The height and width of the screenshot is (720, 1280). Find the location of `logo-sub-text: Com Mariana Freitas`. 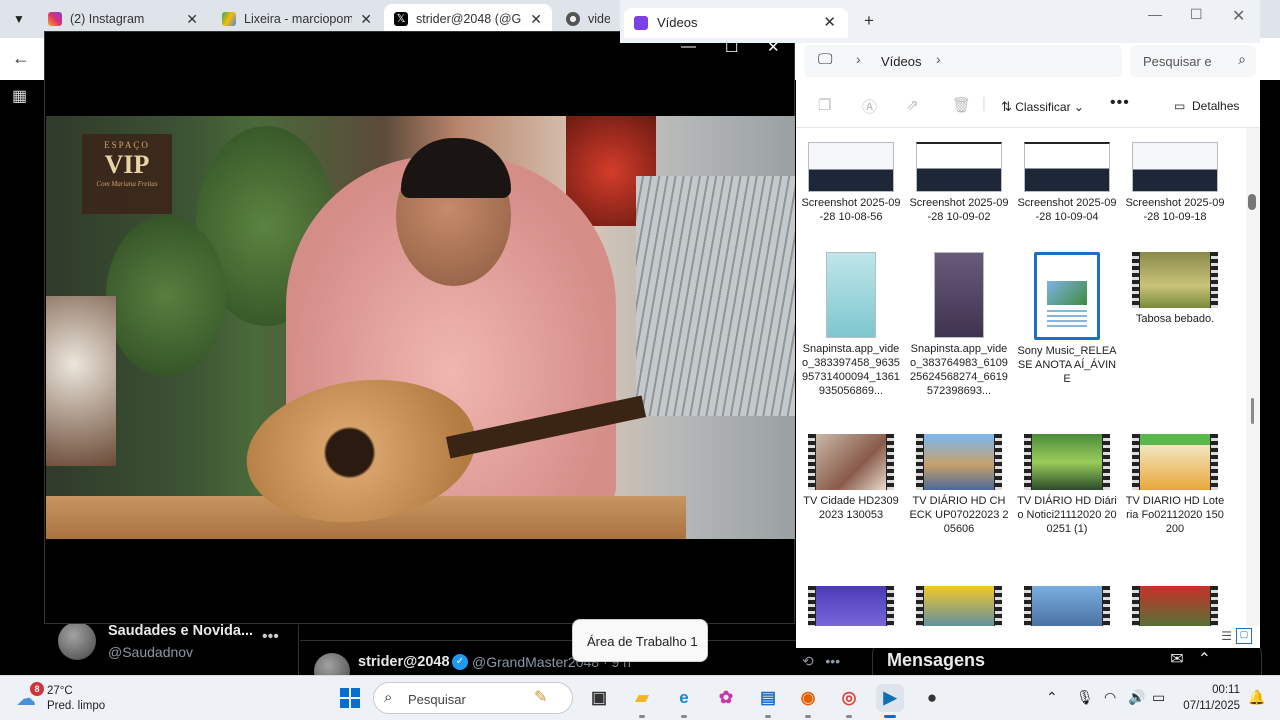

logo-sub-text: Com Mariana Freitas is located at coordinates (127, 184).